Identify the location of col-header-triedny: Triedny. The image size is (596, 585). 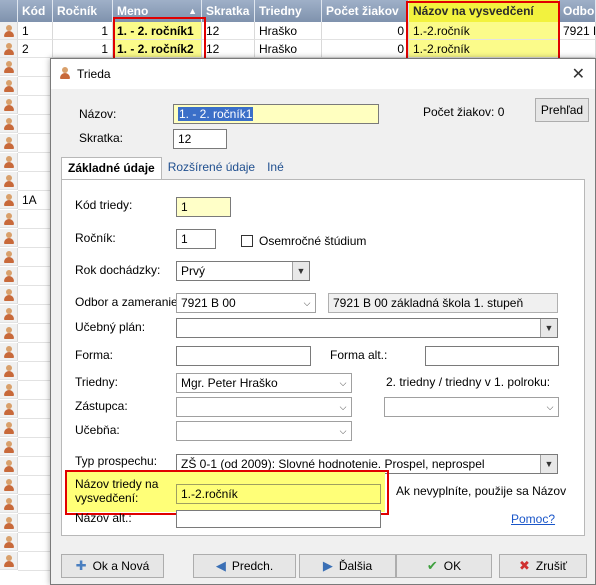
(288, 11).